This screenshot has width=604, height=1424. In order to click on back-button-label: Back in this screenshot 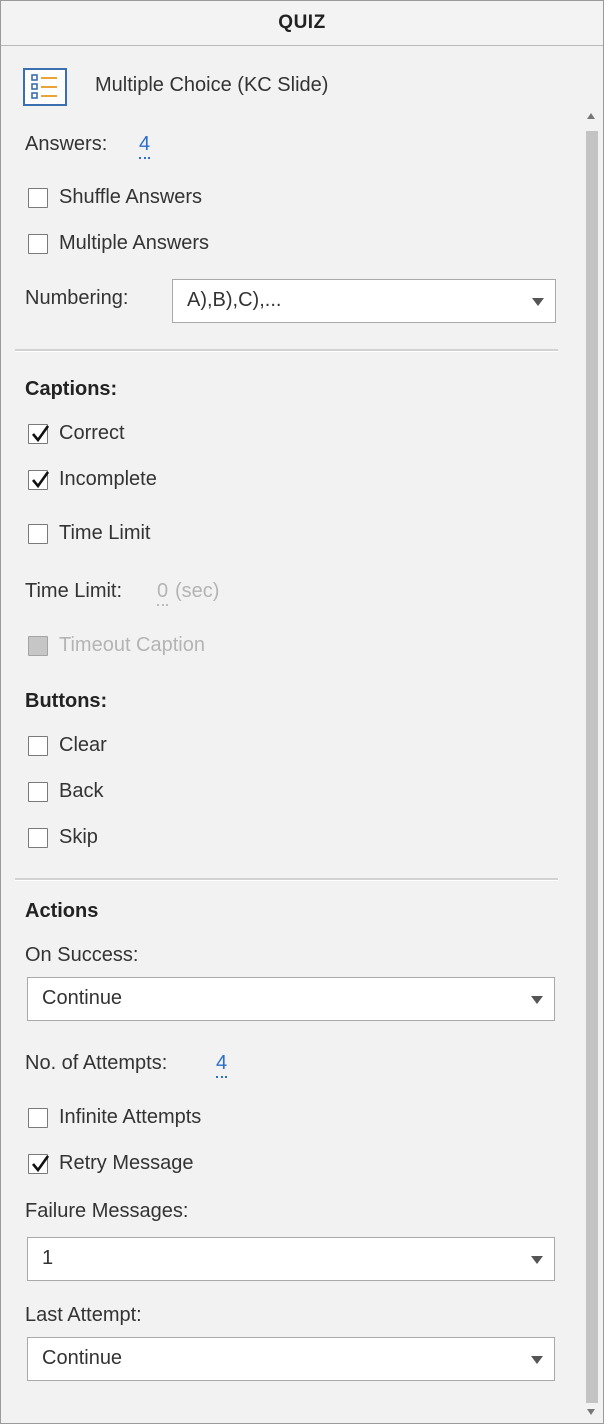, I will do `click(81, 791)`.